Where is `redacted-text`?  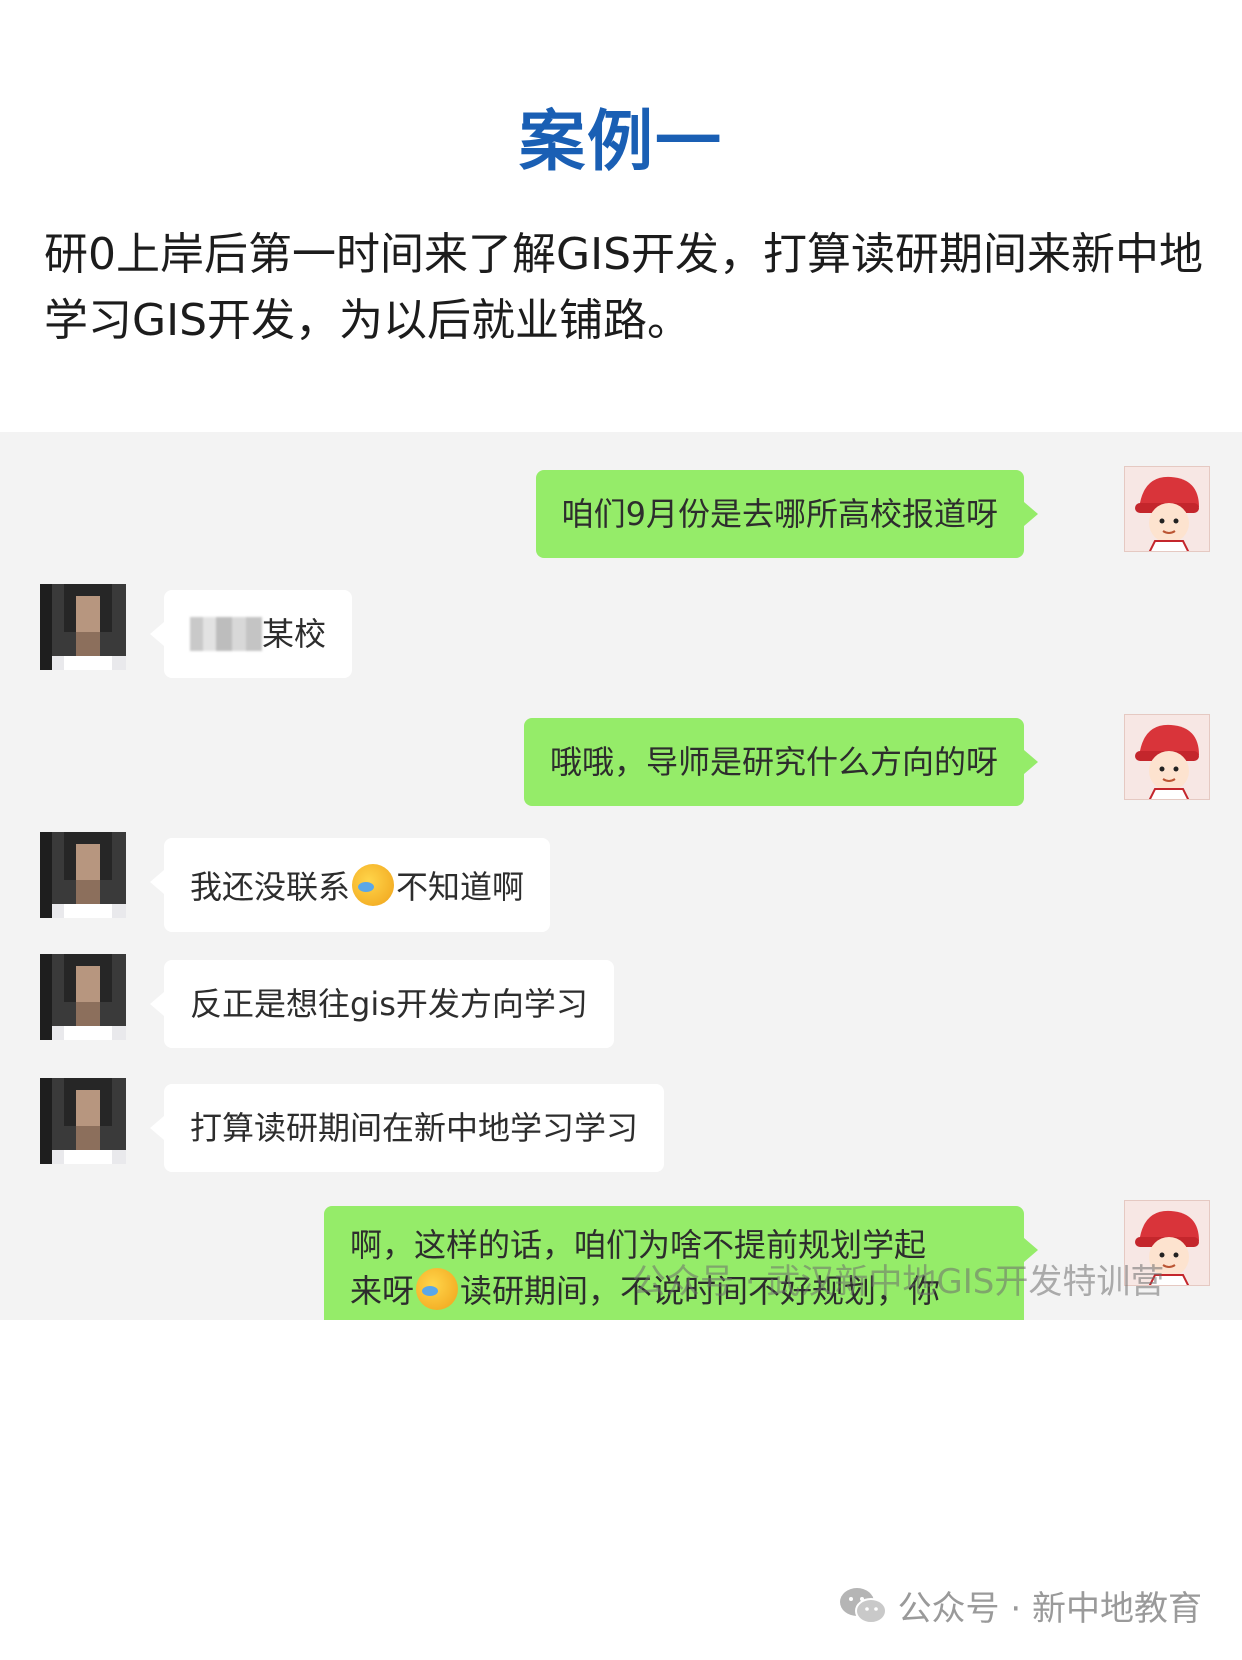
redacted-text is located at coordinates (226, 634).